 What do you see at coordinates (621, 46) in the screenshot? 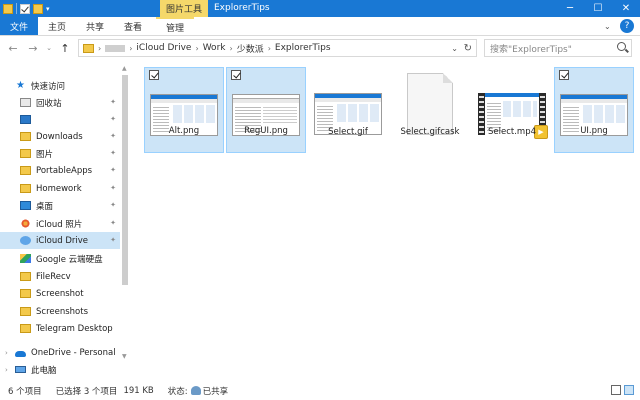
I see `search-icon` at bounding box center [621, 46].